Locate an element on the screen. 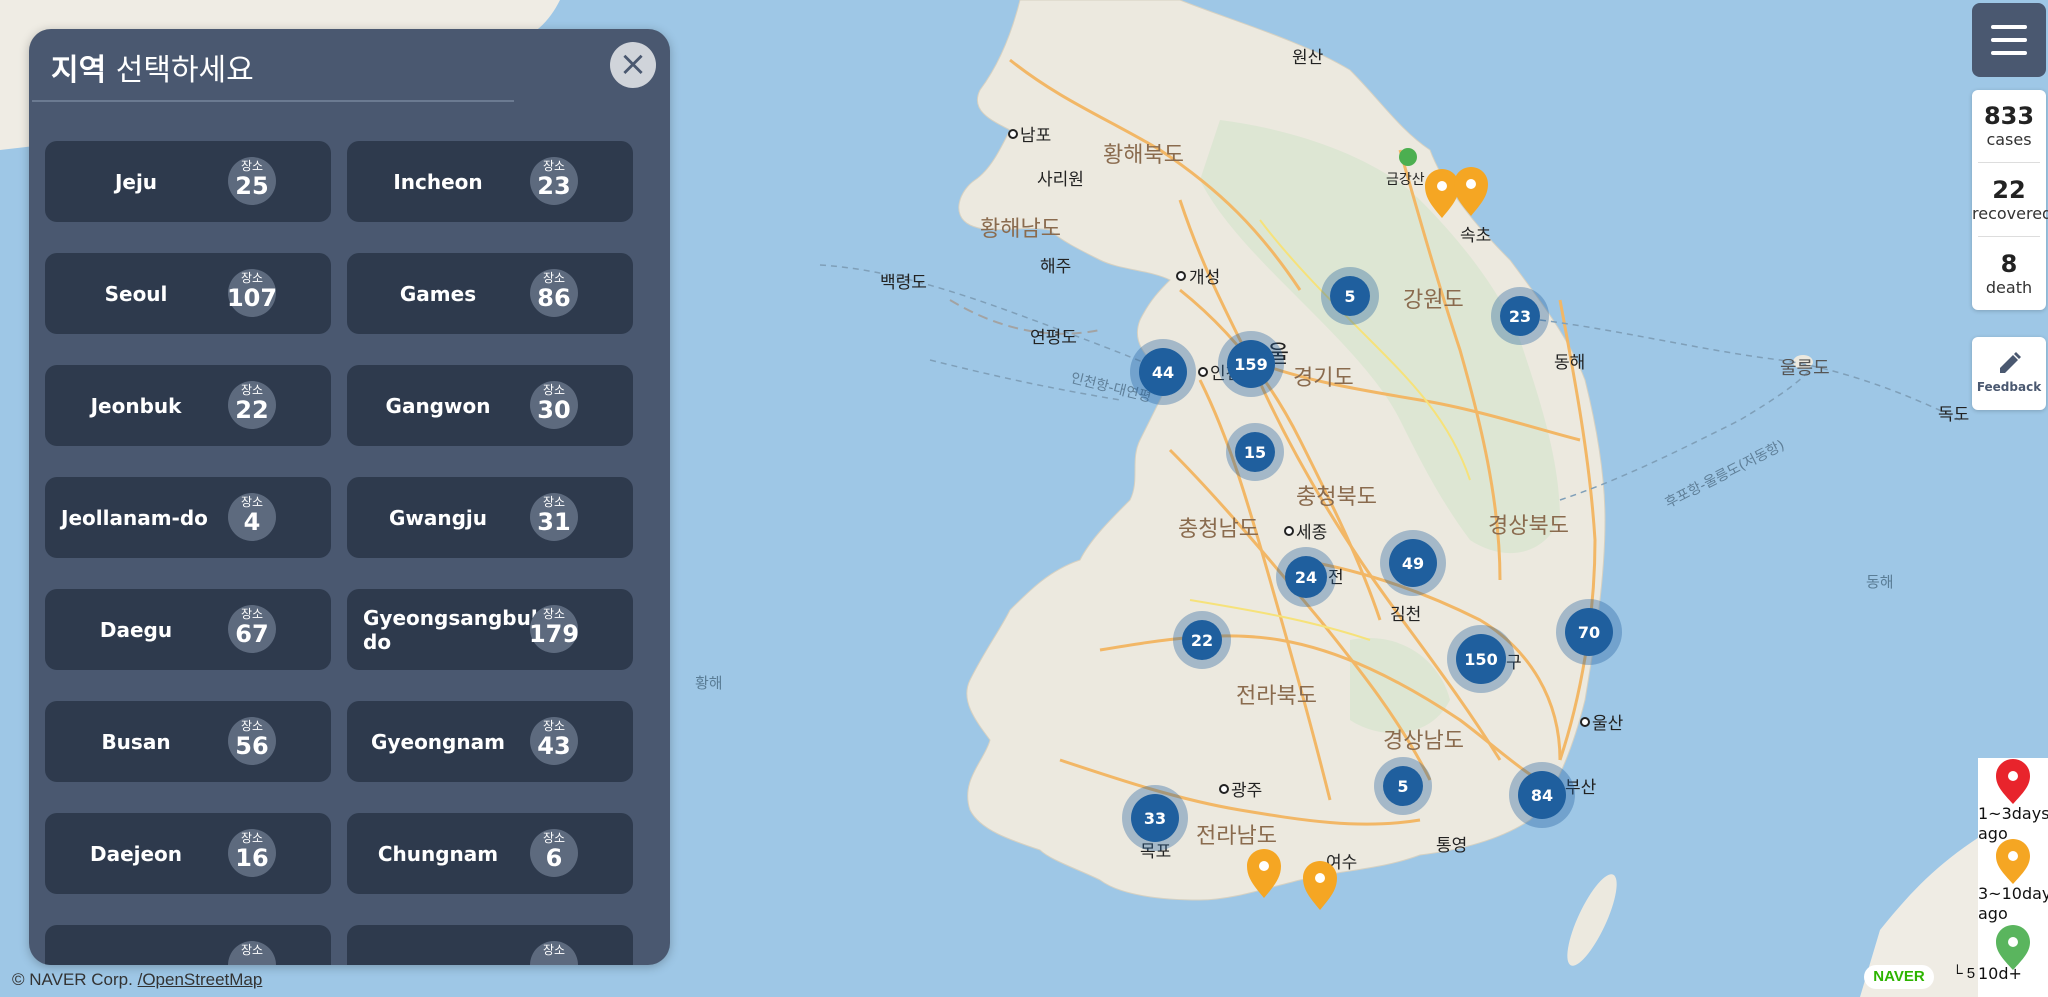  province-label: 황해남도 is located at coordinates (1020, 229).